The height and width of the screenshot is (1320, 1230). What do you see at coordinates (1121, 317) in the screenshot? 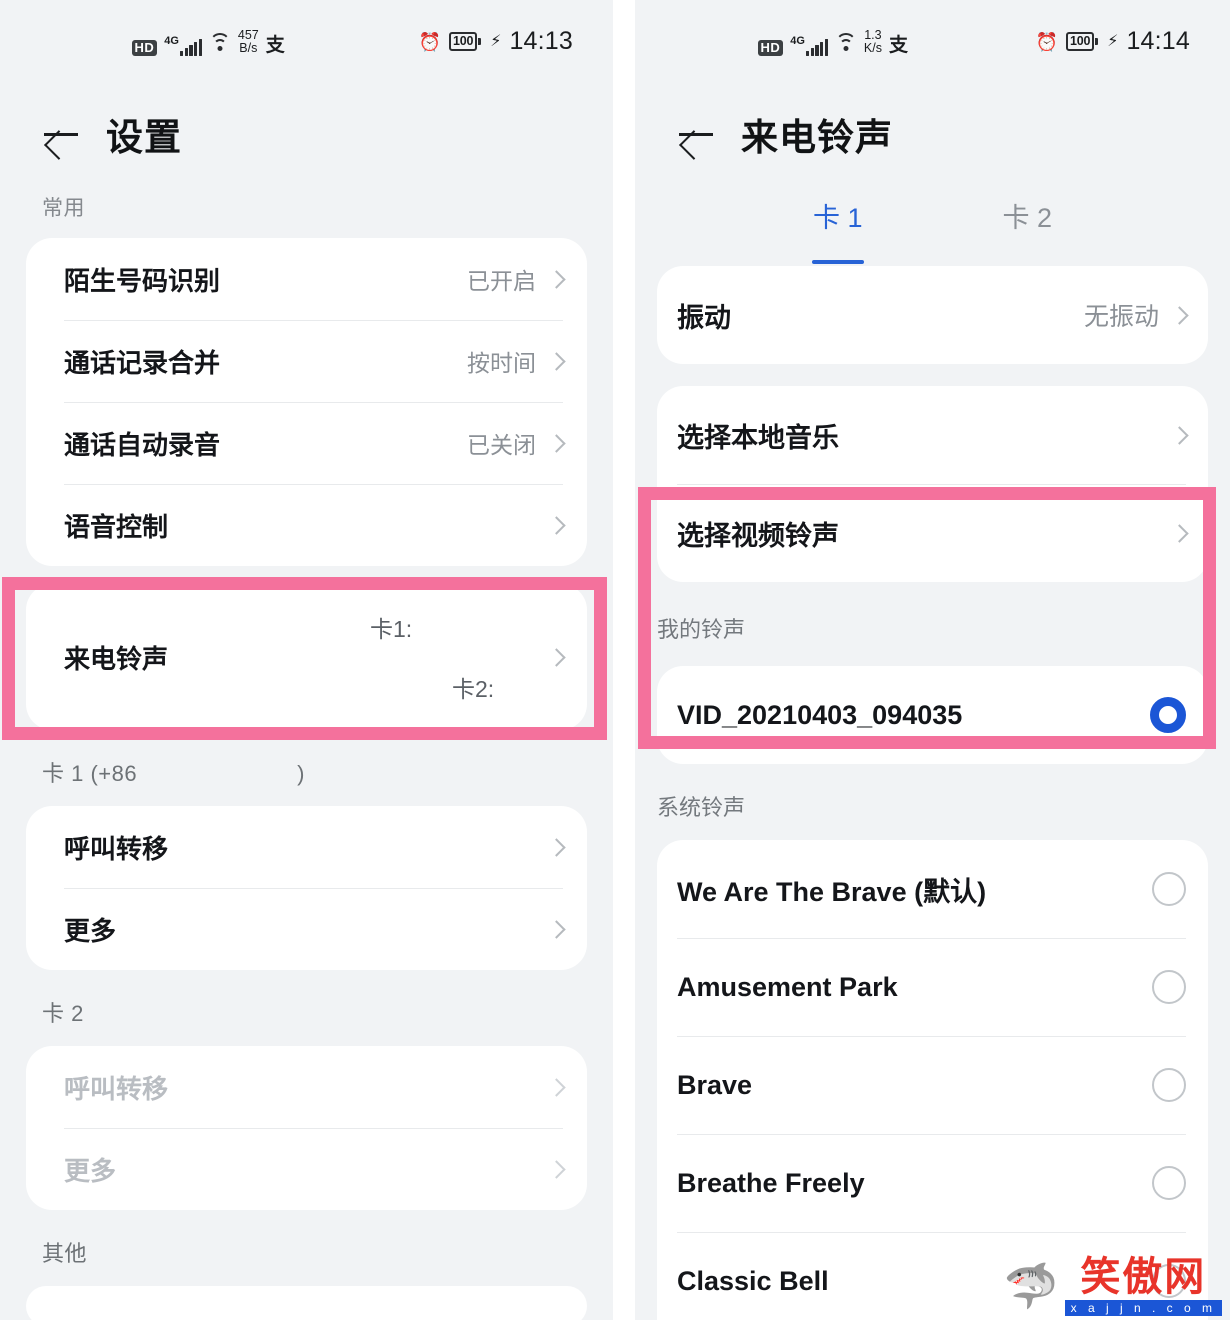
I see `row-value: 无振动` at bounding box center [1121, 317].